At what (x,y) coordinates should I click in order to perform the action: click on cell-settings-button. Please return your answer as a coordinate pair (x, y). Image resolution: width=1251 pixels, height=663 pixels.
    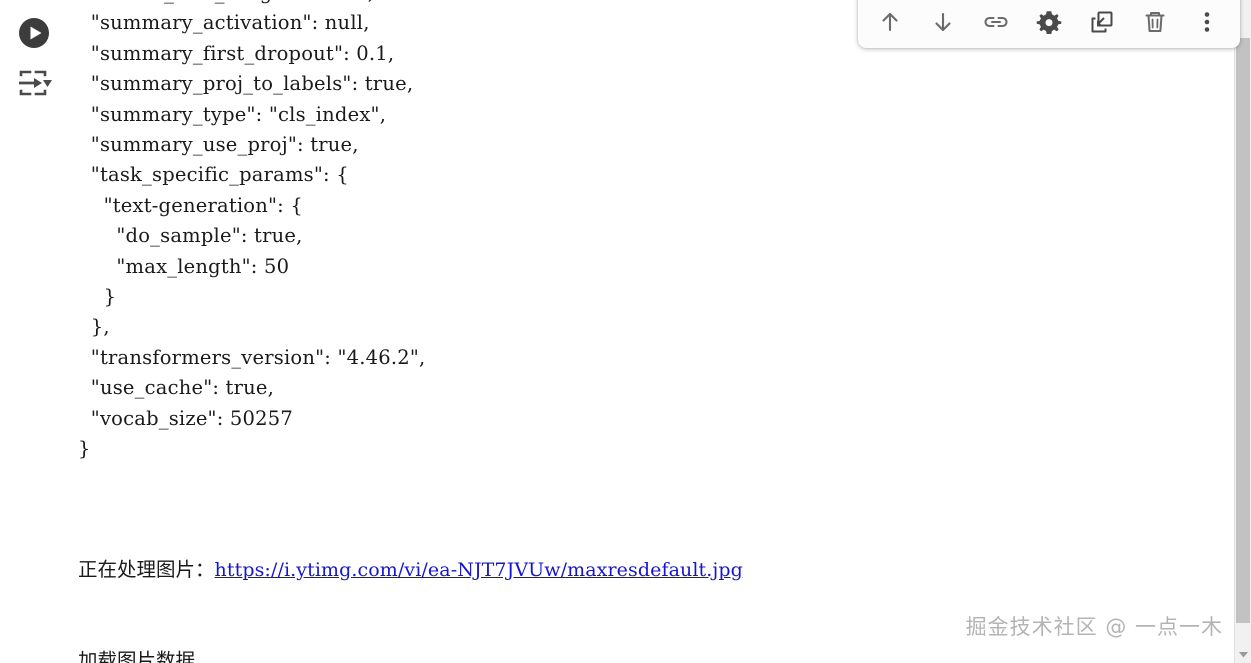
    Looking at the image, I should click on (1049, 22).